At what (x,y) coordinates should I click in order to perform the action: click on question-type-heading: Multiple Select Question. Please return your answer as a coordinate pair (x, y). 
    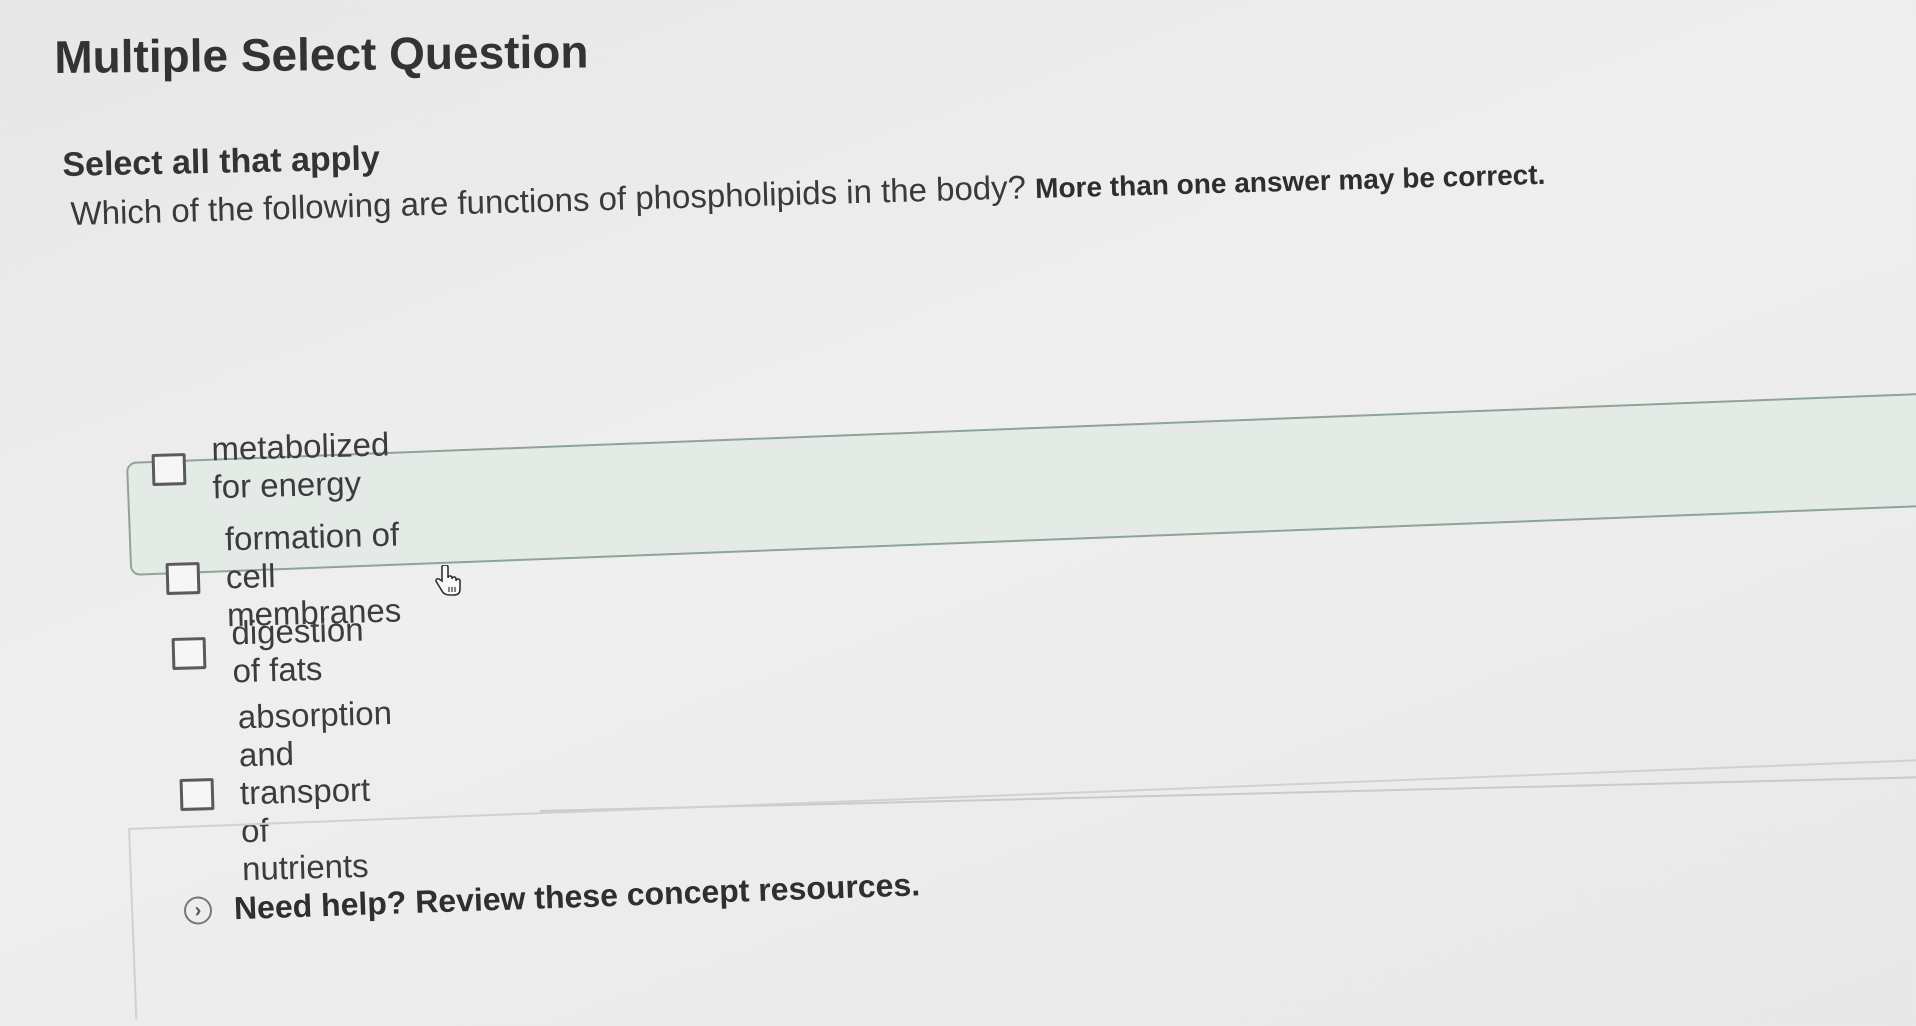
    Looking at the image, I should click on (321, 54).